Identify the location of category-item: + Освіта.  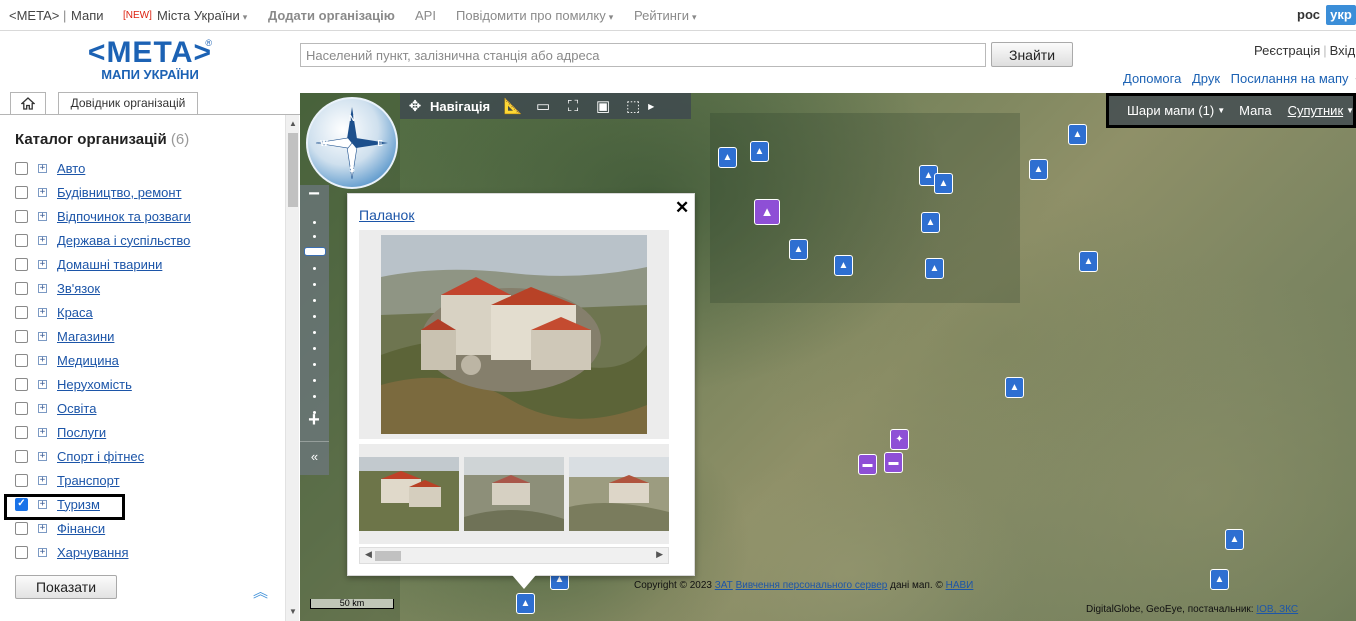
(55, 408).